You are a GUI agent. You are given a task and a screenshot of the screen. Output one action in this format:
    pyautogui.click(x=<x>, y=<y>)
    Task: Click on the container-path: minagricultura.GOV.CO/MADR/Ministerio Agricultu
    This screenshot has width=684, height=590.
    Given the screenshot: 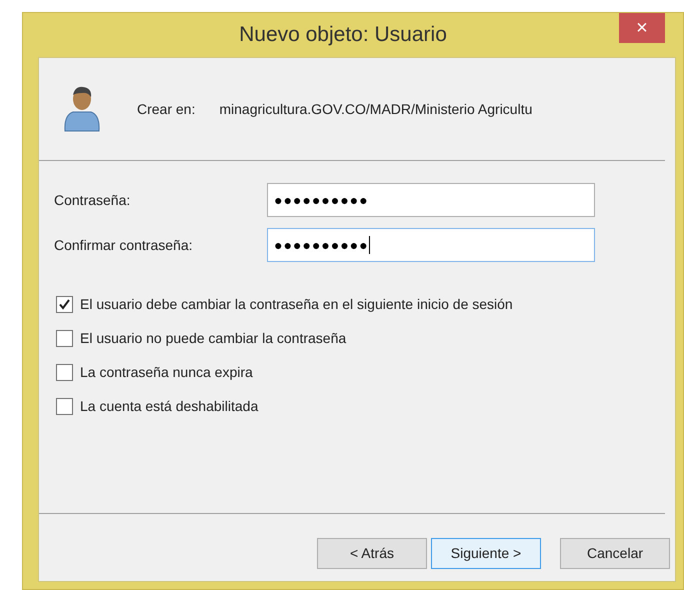 What is the action you would take?
    pyautogui.click(x=375, y=109)
    